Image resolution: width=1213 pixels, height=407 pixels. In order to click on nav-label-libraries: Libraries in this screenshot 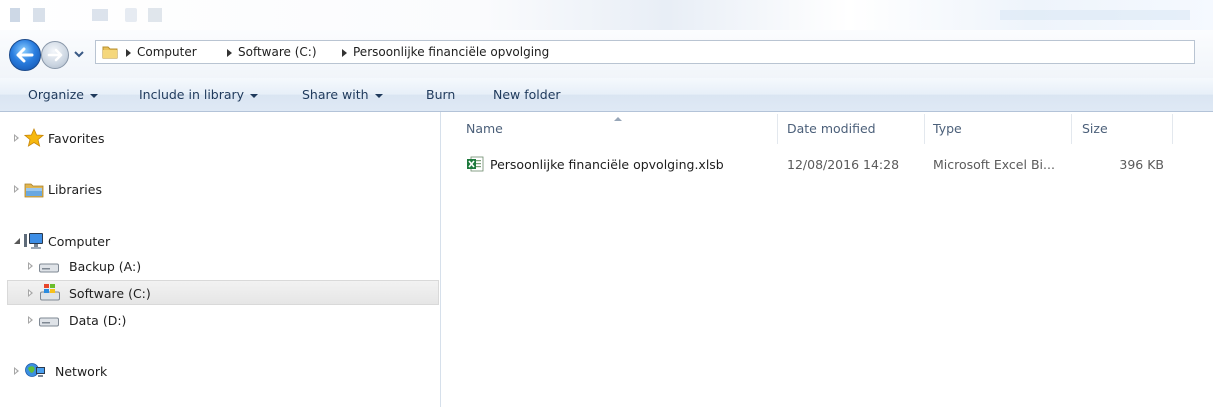, I will do `click(75, 189)`.